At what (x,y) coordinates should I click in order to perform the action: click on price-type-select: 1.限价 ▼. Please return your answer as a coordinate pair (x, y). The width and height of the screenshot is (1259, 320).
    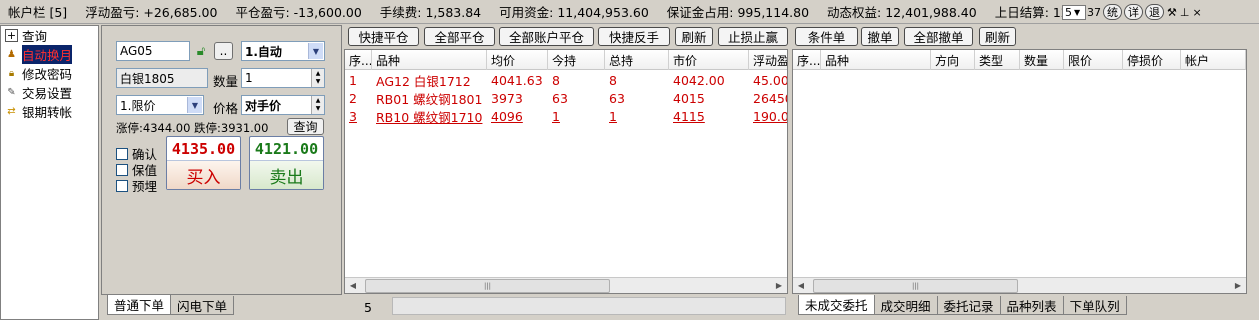
    Looking at the image, I should click on (160, 105).